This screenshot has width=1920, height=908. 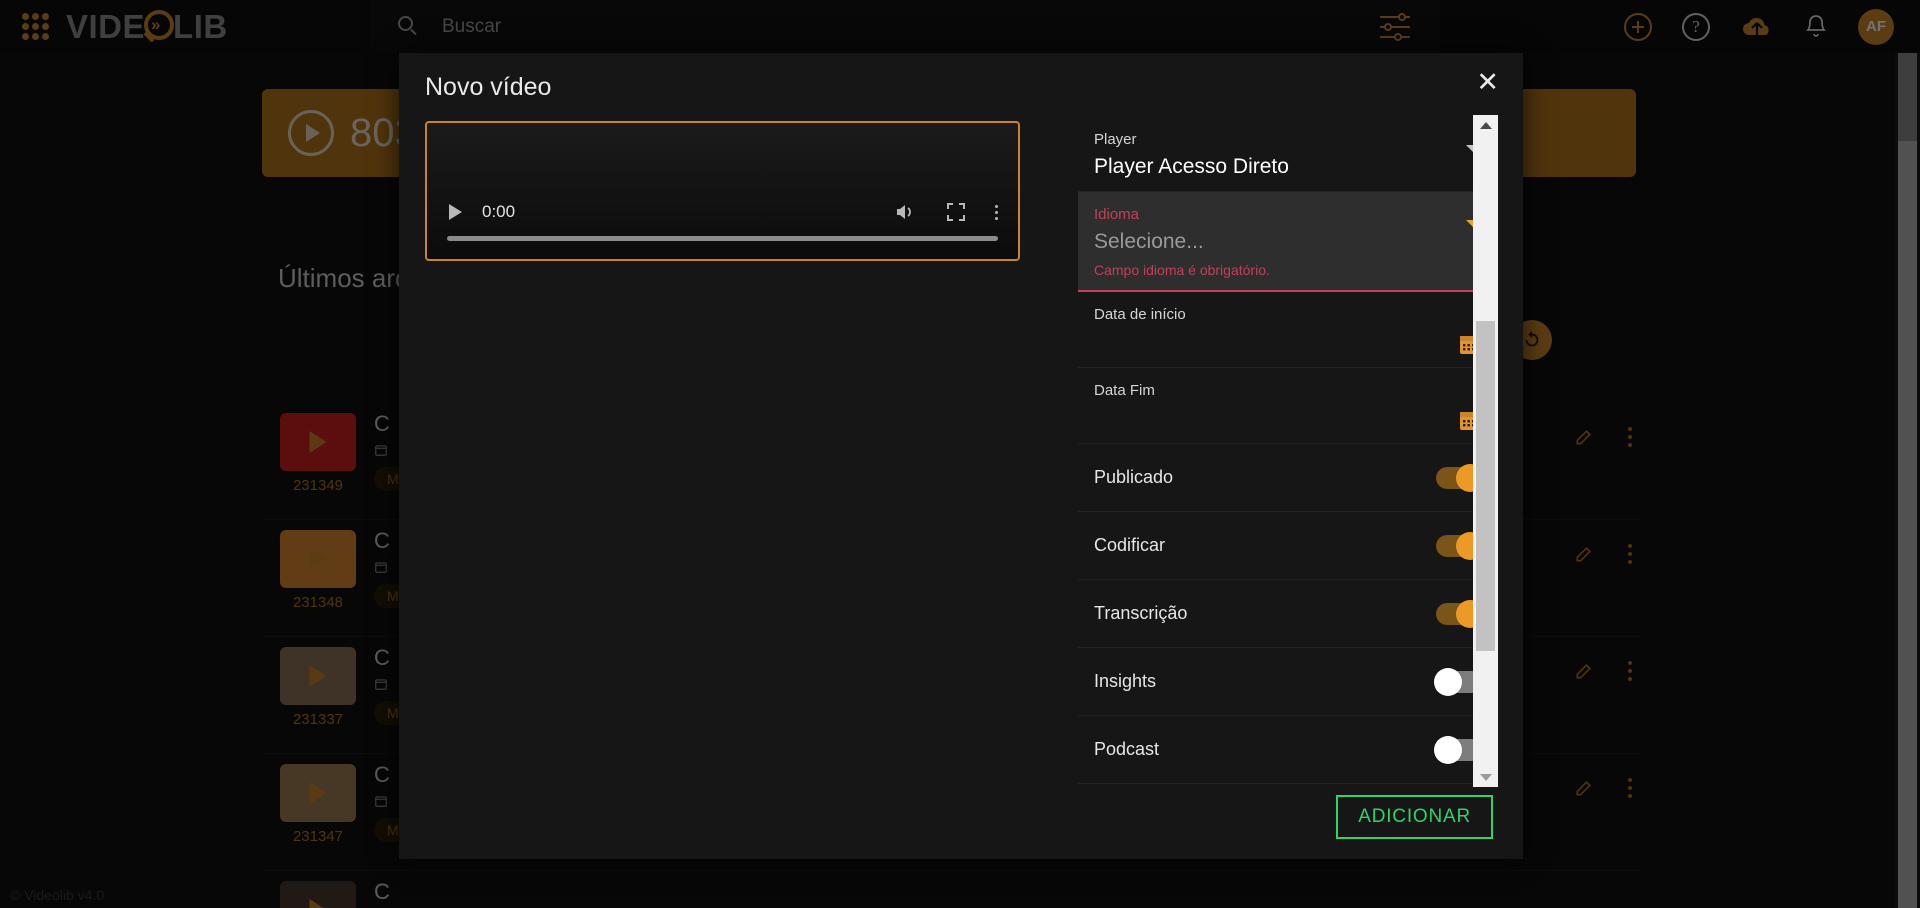 What do you see at coordinates (1115, 139) in the screenshot?
I see `field-player-label: Player` at bounding box center [1115, 139].